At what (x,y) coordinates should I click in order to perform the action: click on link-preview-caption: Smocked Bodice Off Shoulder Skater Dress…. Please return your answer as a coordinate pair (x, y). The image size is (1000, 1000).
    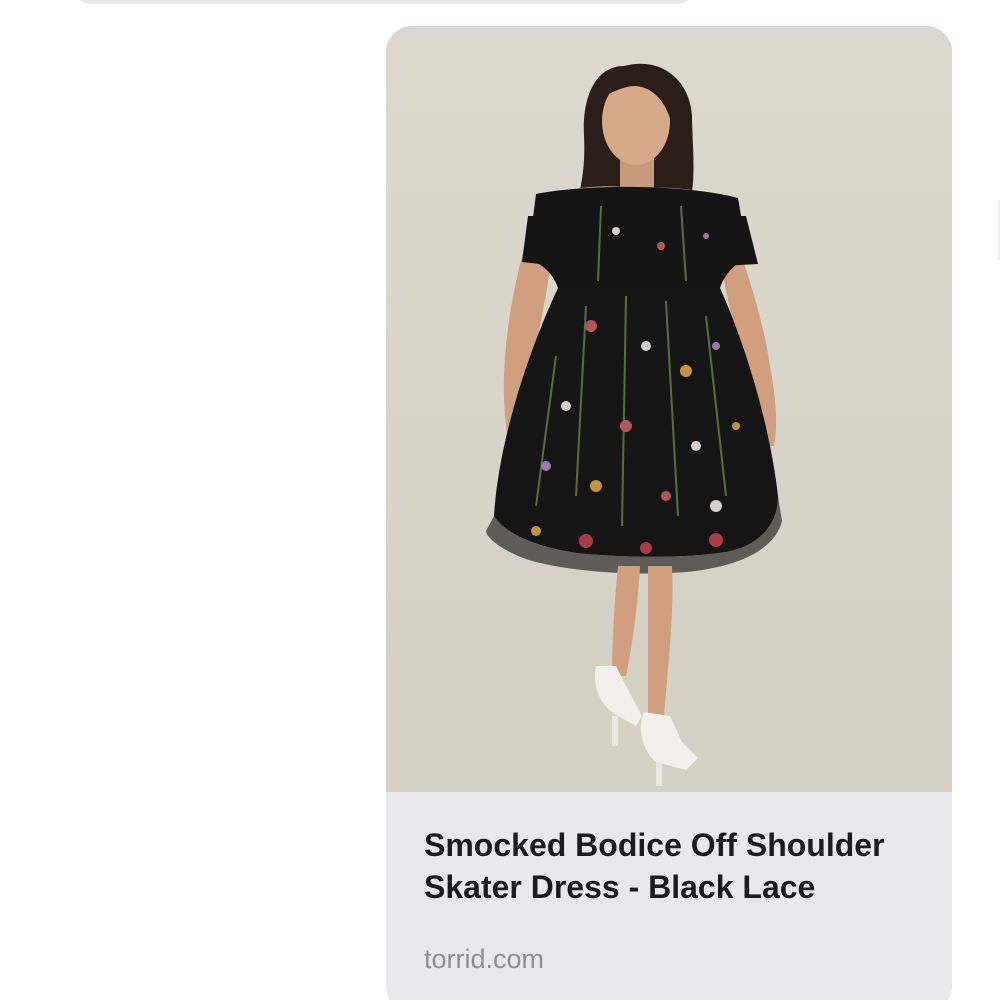
    Looking at the image, I should click on (669, 896).